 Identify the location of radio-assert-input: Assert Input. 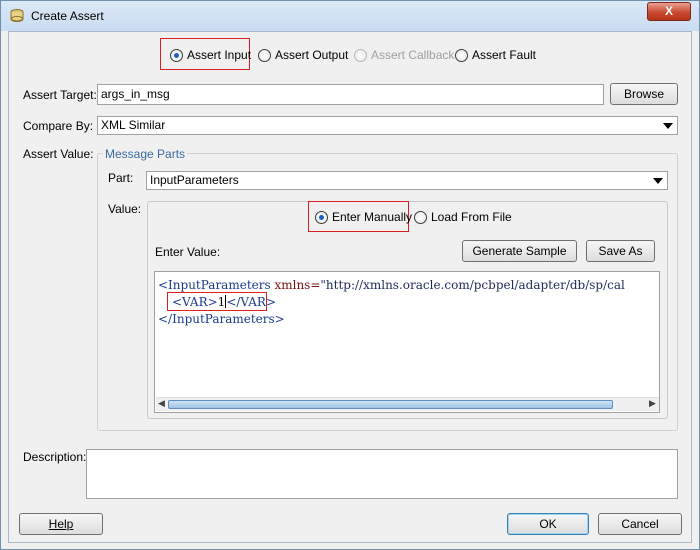
(210, 55).